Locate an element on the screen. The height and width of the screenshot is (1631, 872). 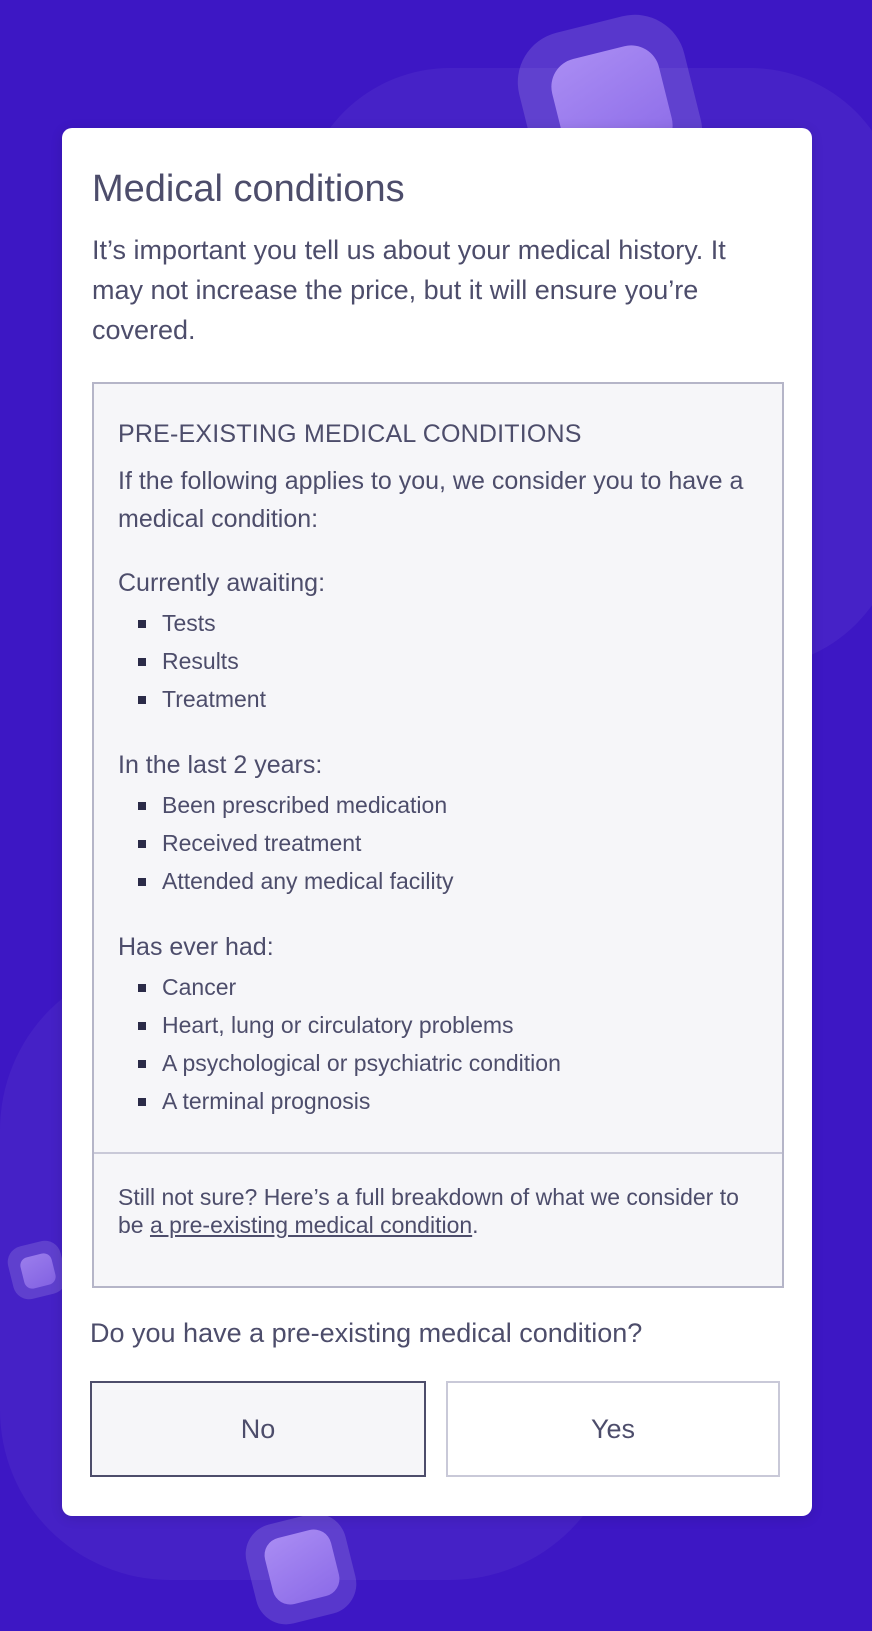
list-item: Treatment is located at coordinates (192, 704).